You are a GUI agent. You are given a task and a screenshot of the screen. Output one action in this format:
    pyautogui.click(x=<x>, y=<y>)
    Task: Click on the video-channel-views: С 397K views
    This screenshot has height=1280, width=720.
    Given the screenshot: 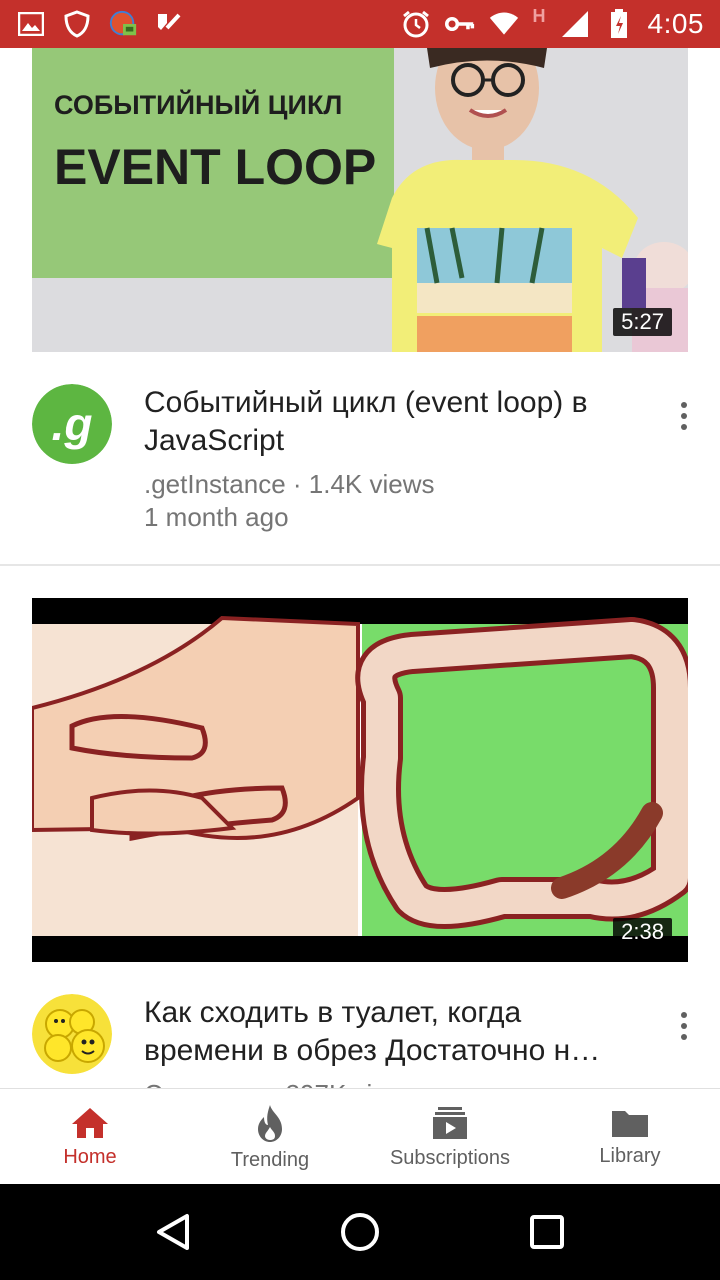 What is the action you would take?
    pyautogui.click(x=394, y=1083)
    